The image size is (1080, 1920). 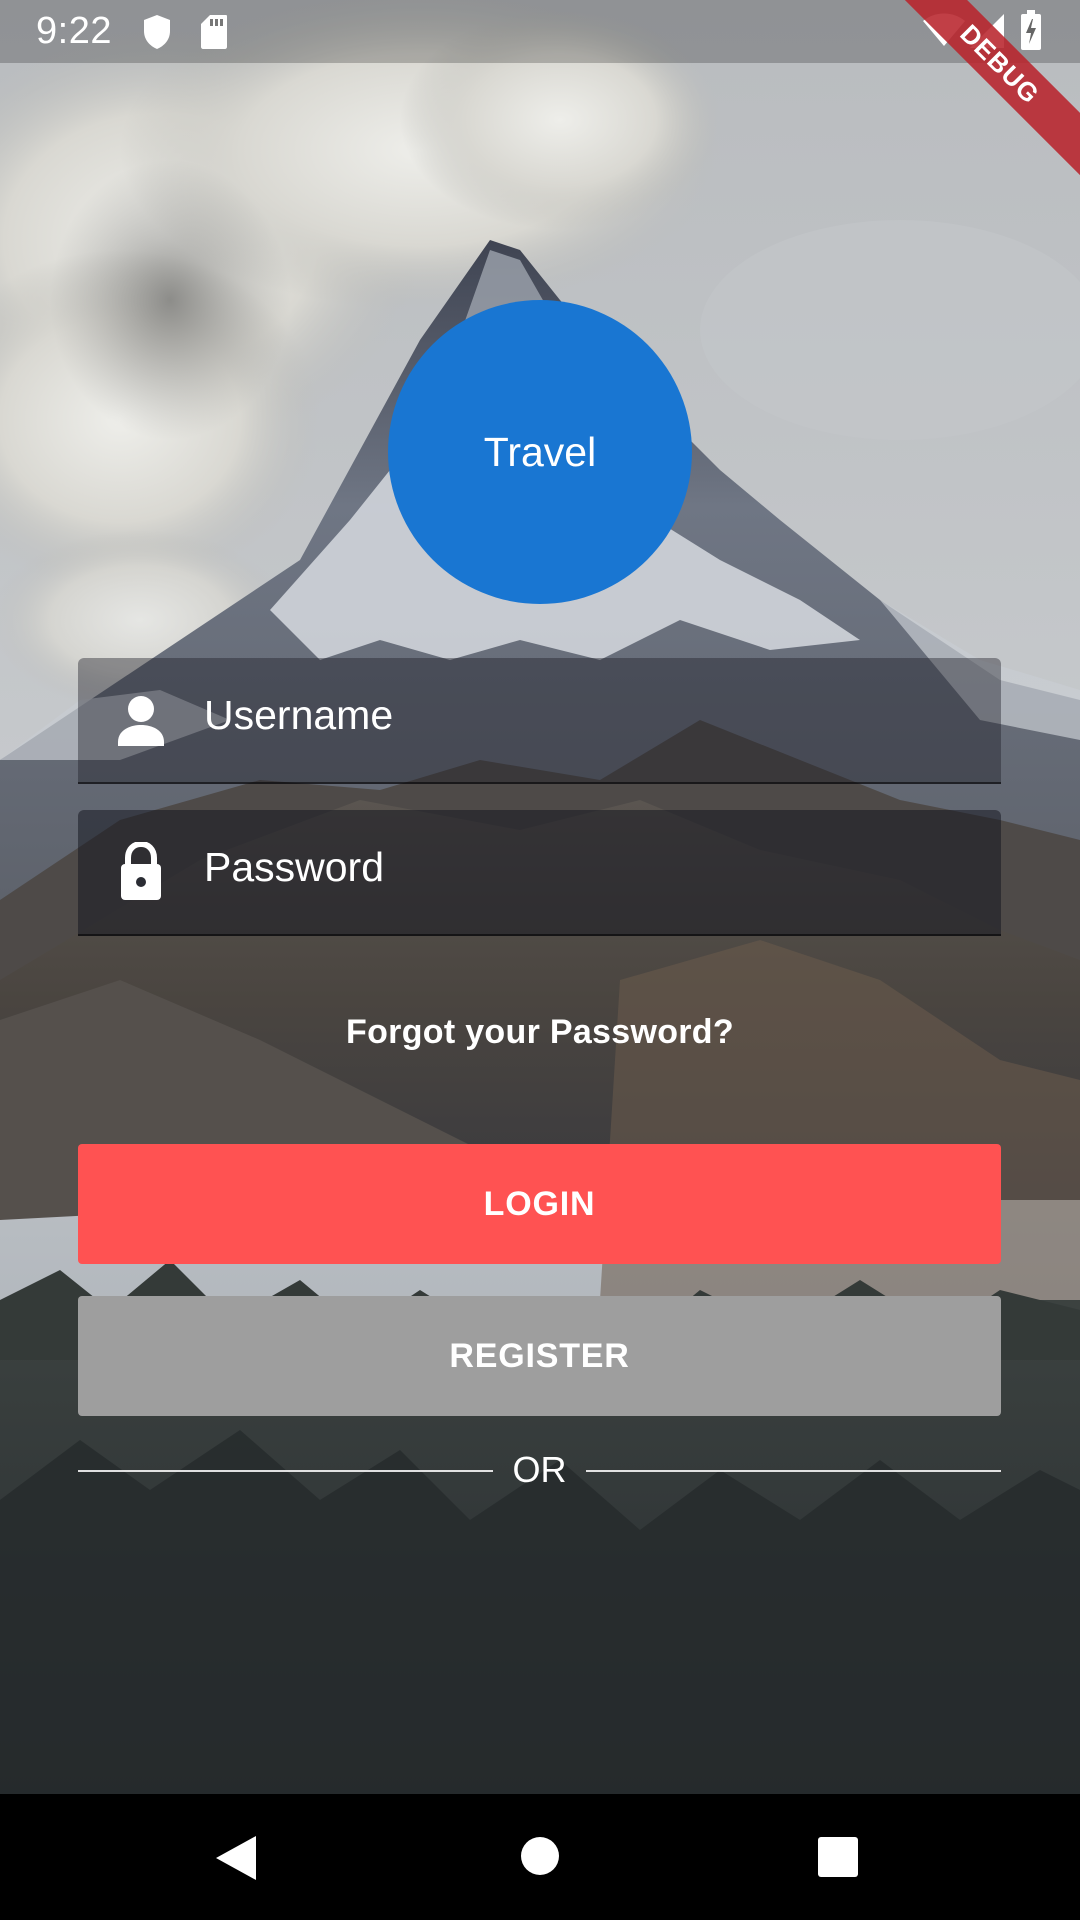 What do you see at coordinates (539, 1469) in the screenshot?
I see `or-divider-label: OR` at bounding box center [539, 1469].